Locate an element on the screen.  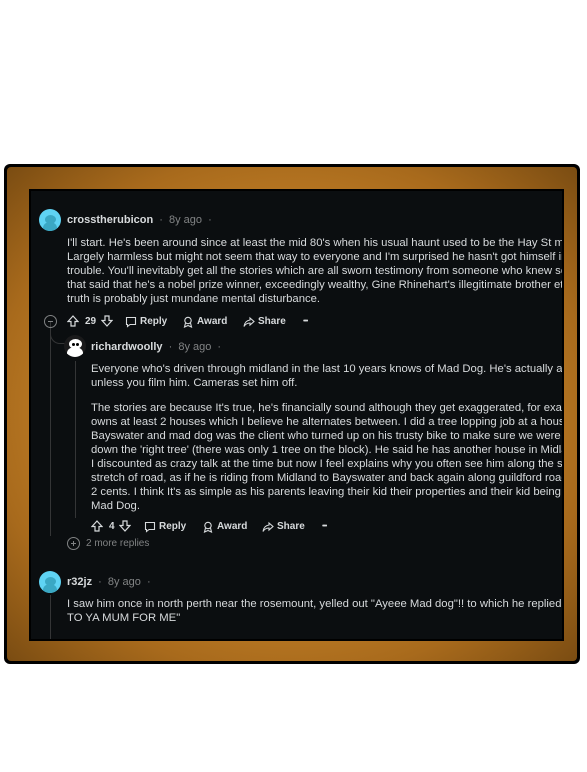
comment-meta: crosstherubicon · 8y ago · is located at coordinates (141, 220).